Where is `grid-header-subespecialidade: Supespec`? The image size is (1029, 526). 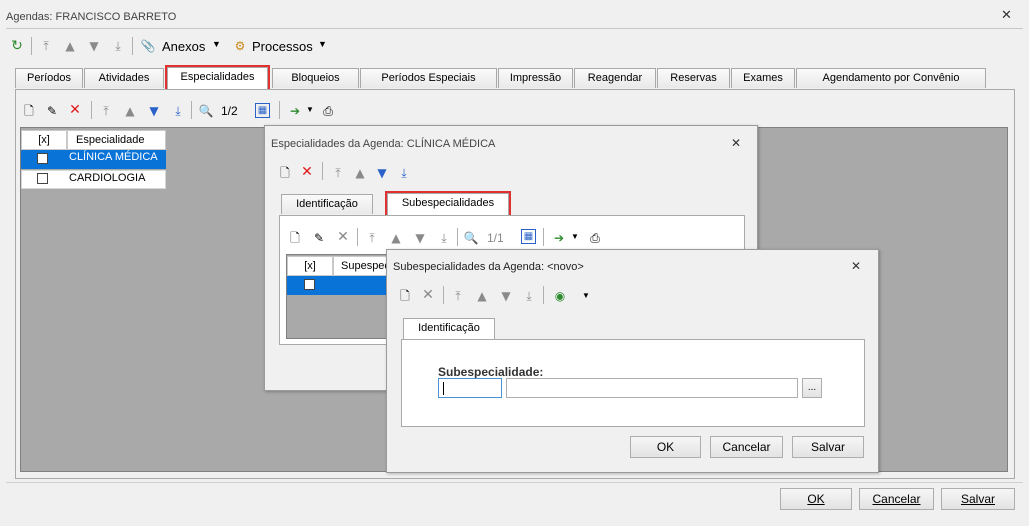
grid-header-subespecialidade: Supespec is located at coordinates (363, 266).